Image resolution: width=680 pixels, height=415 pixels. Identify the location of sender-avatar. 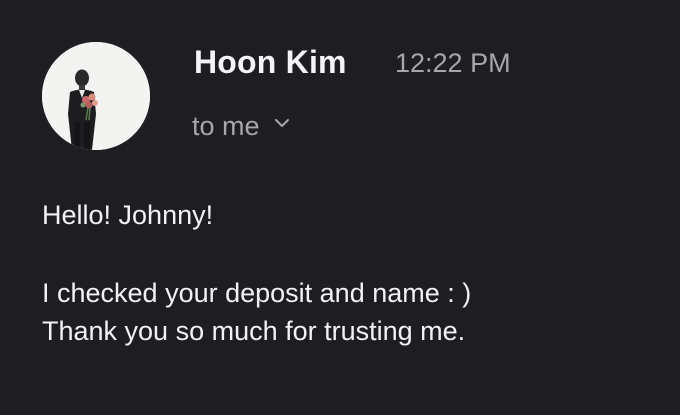
(96, 96).